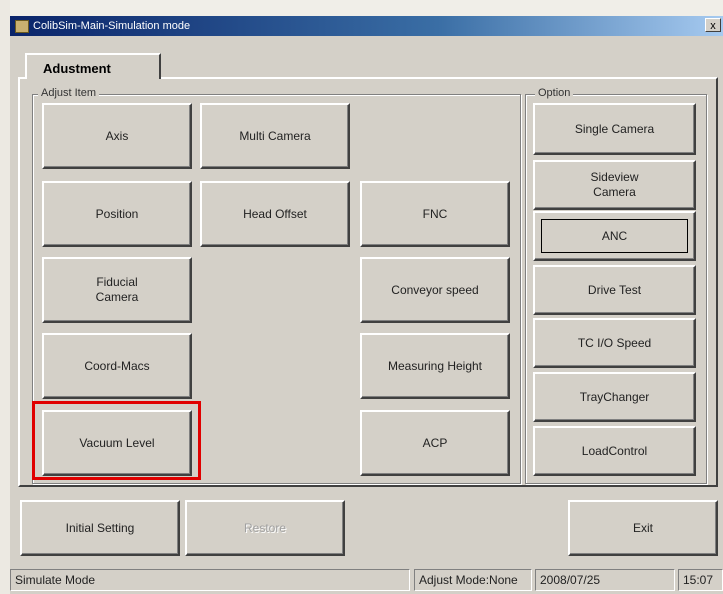 This screenshot has width=723, height=594. What do you see at coordinates (275, 214) in the screenshot?
I see `head-offset-button: Head Offset` at bounding box center [275, 214].